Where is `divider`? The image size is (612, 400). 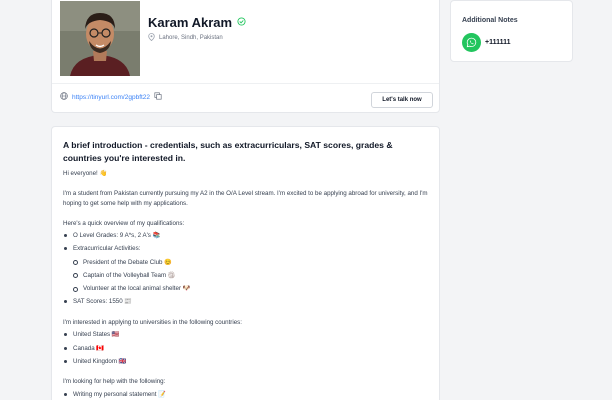
divider is located at coordinates (245, 83).